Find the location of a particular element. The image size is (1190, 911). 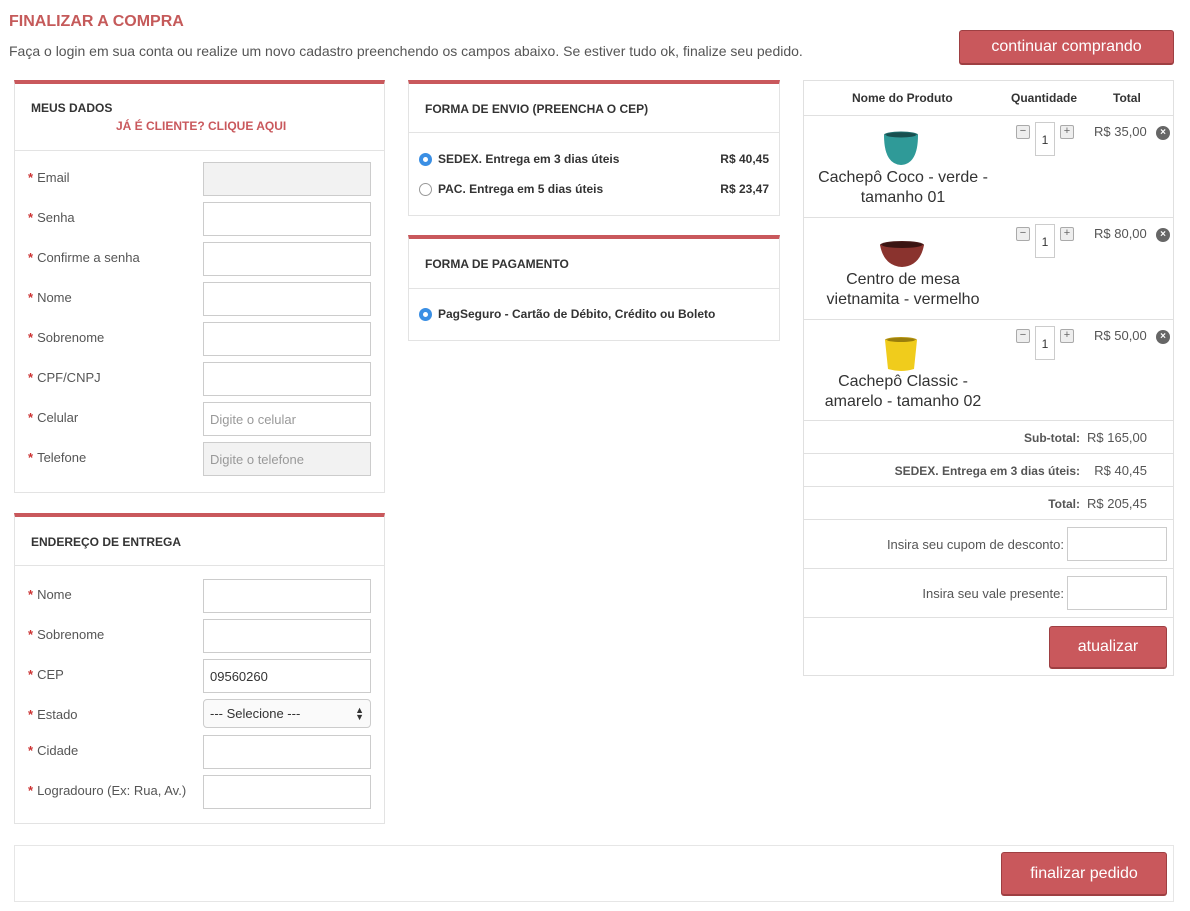

subtotal-value: R$ 165,00 is located at coordinates (1117, 437).